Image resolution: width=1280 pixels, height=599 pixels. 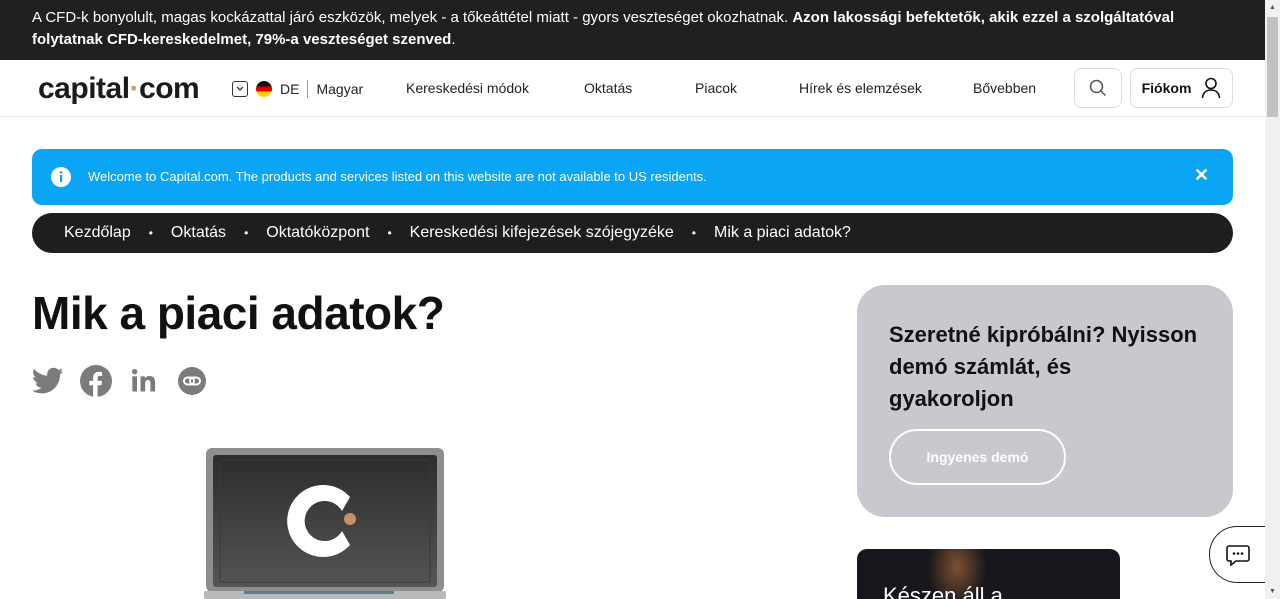 What do you see at coordinates (325, 523) in the screenshot?
I see `laptop-illustration` at bounding box center [325, 523].